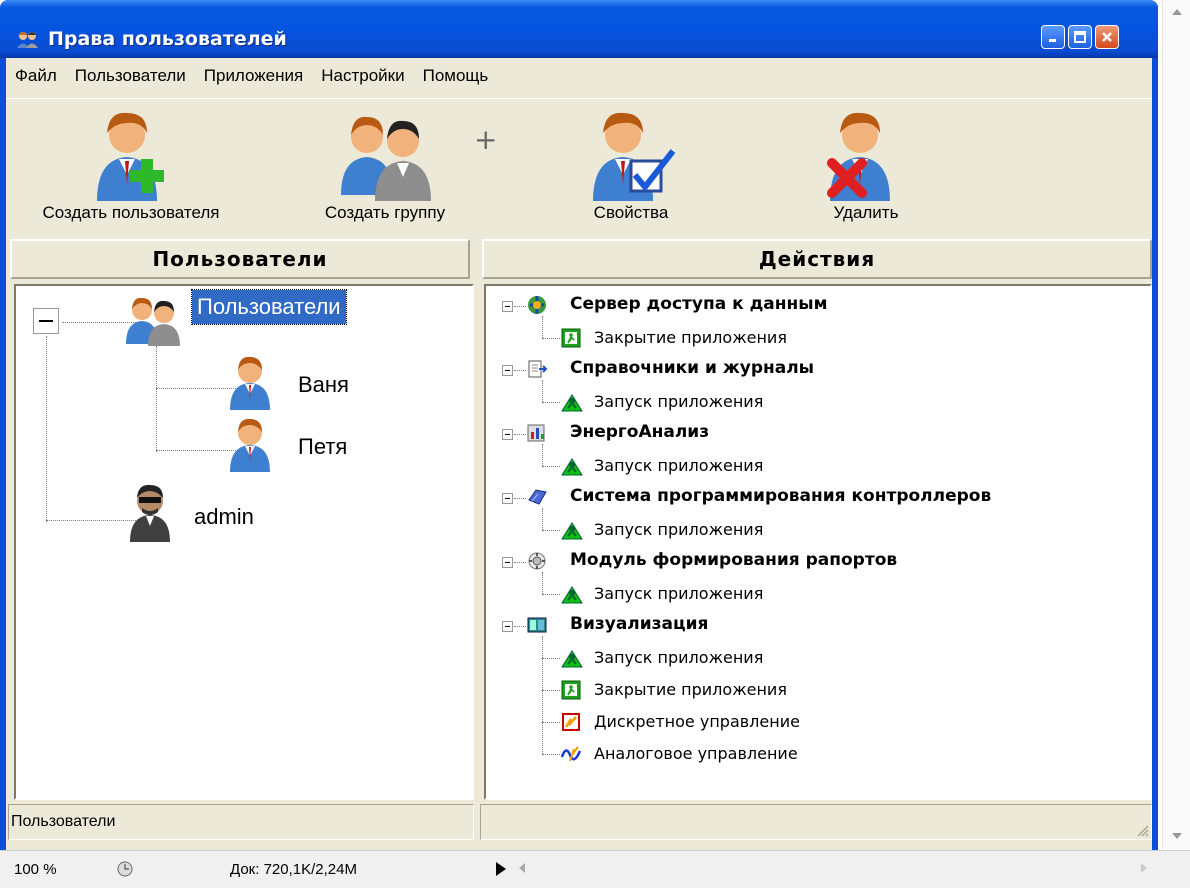  Describe the element at coordinates (571, 754) in the screenshot. I see `analog-icon` at that location.